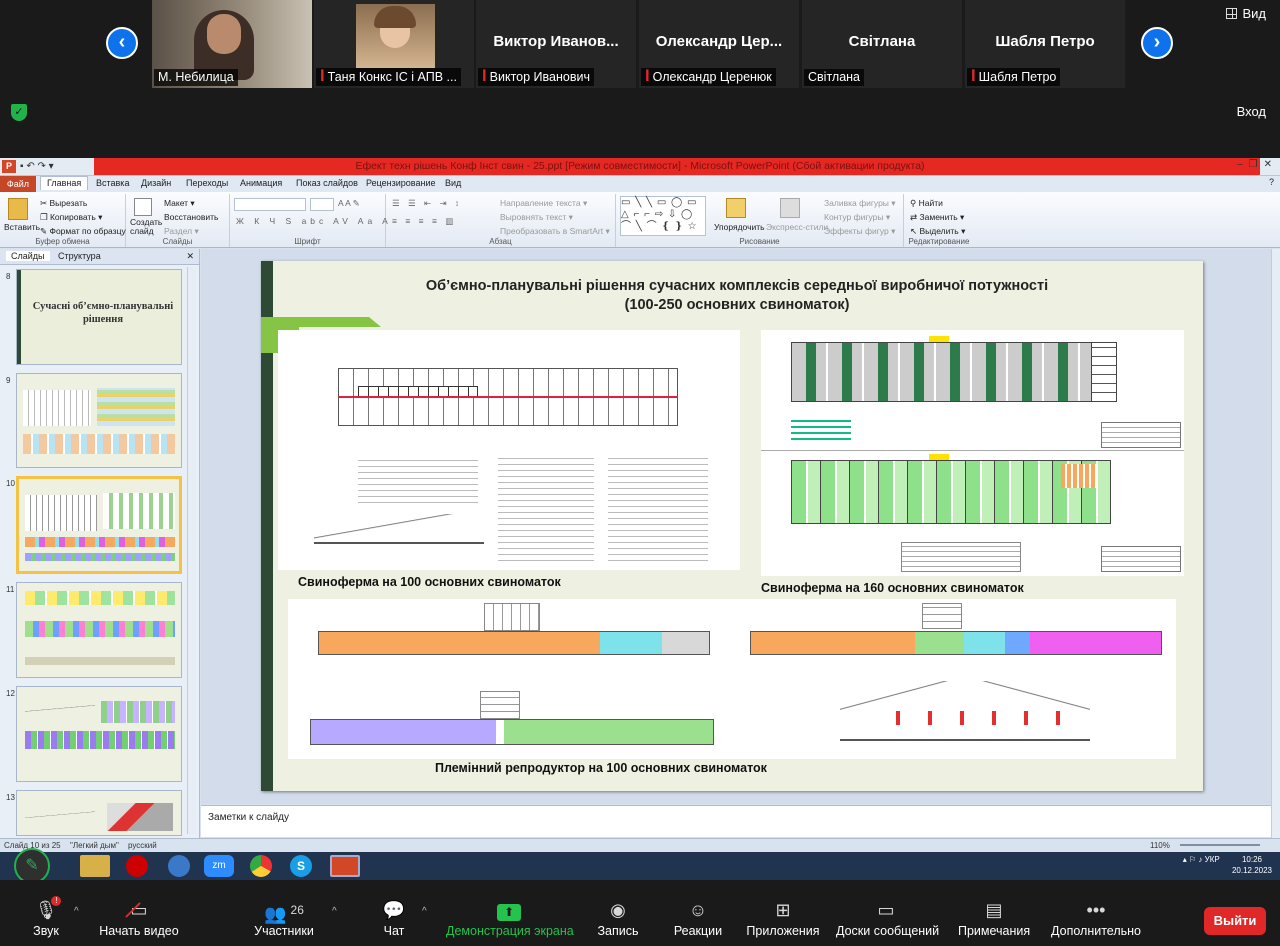  I want to click on share-screen-button: ⬆ Демонстрация экрана, so click(510, 913).